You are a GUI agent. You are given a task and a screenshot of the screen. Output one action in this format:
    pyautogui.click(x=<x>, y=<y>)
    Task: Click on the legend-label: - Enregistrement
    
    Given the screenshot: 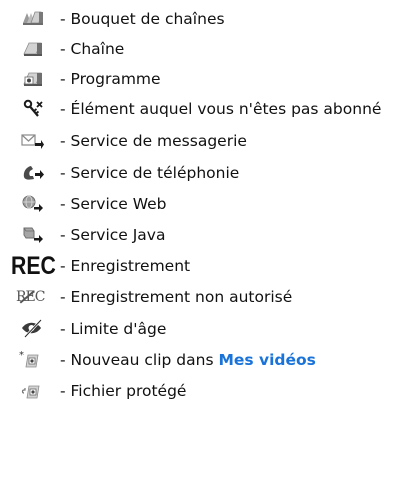 What is the action you would take?
    pyautogui.click(x=125, y=266)
    